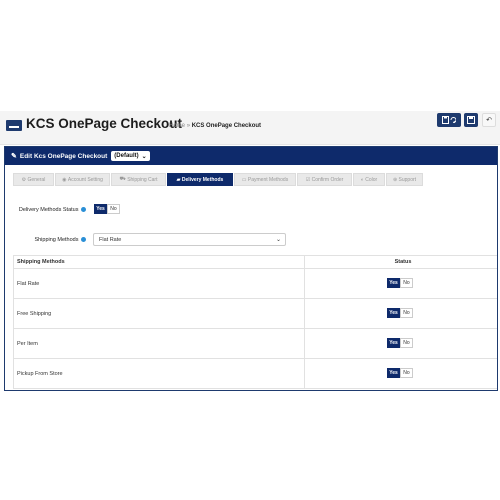 The width and height of the screenshot is (500, 500). What do you see at coordinates (159, 313) in the screenshot?
I see `method-name: Free Shipping` at bounding box center [159, 313].